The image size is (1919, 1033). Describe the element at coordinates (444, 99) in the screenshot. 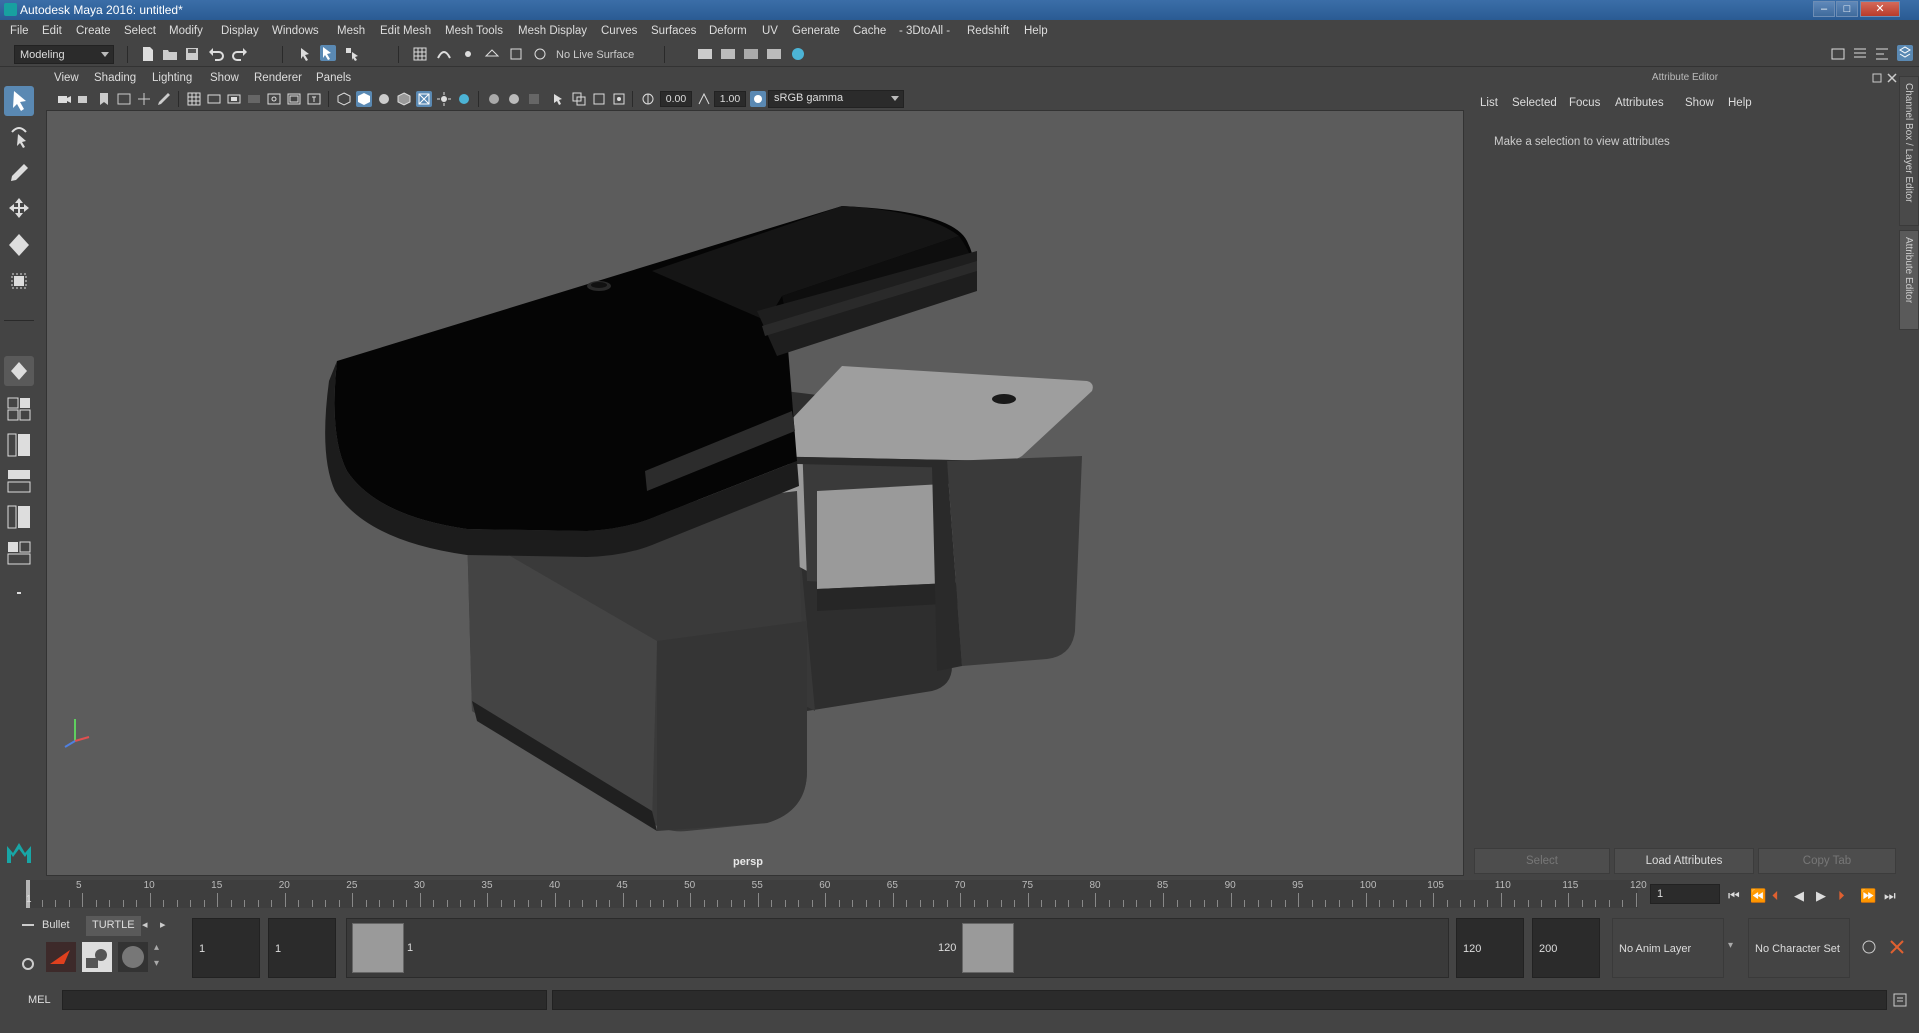

I see `use-all-lights-icon` at that location.